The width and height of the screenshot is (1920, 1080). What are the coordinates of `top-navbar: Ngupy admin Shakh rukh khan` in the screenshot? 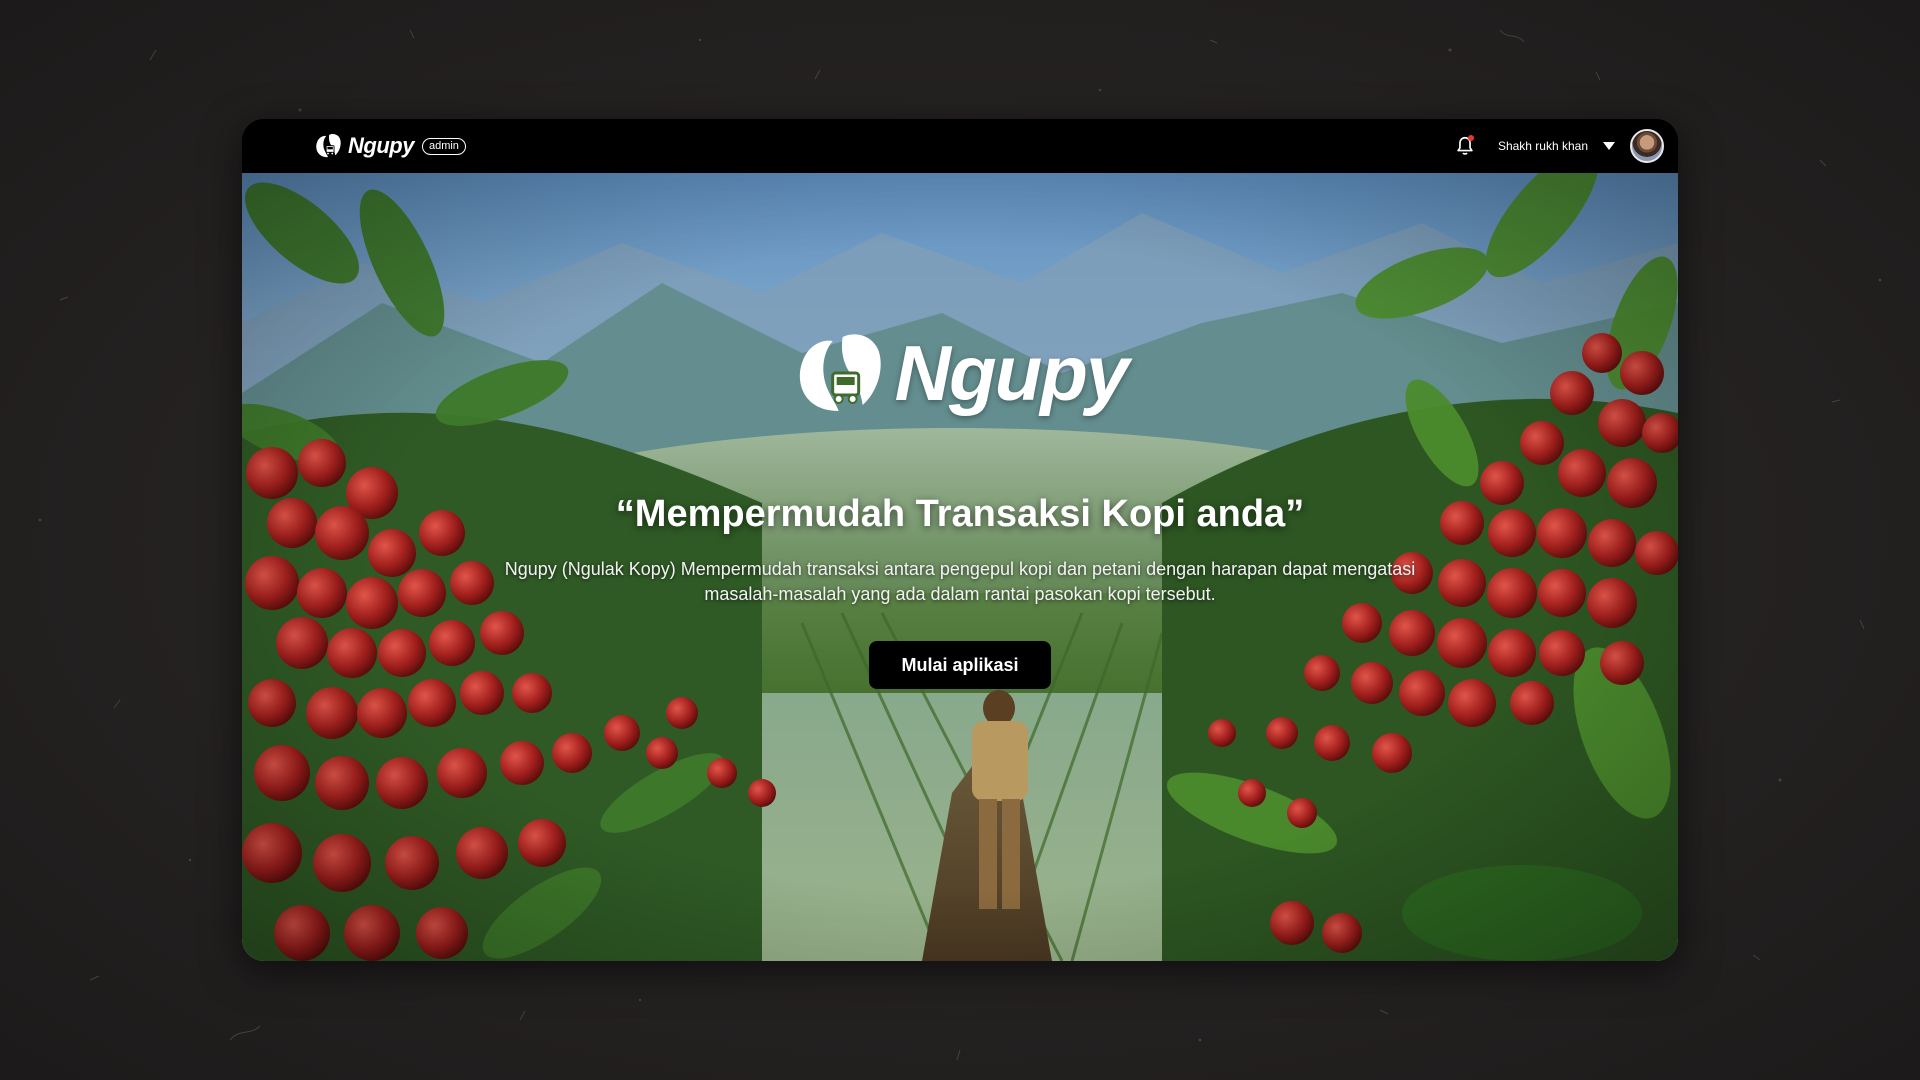 It's located at (960, 146).